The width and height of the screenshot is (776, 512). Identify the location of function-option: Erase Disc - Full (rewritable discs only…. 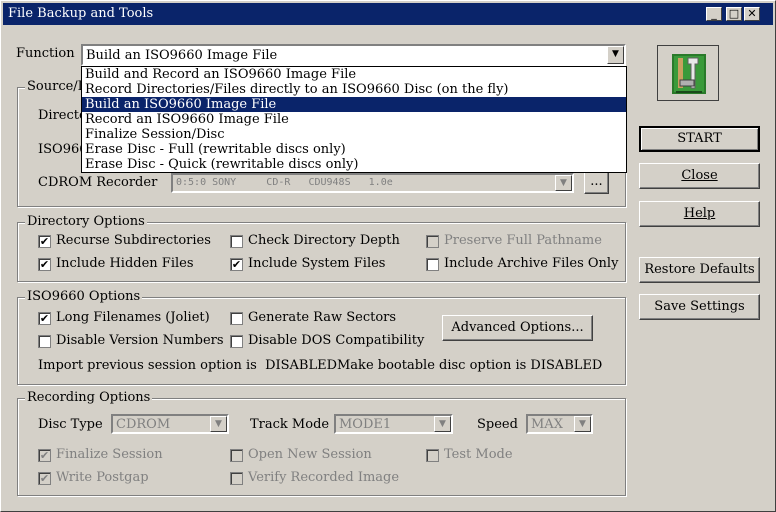
(354, 149).